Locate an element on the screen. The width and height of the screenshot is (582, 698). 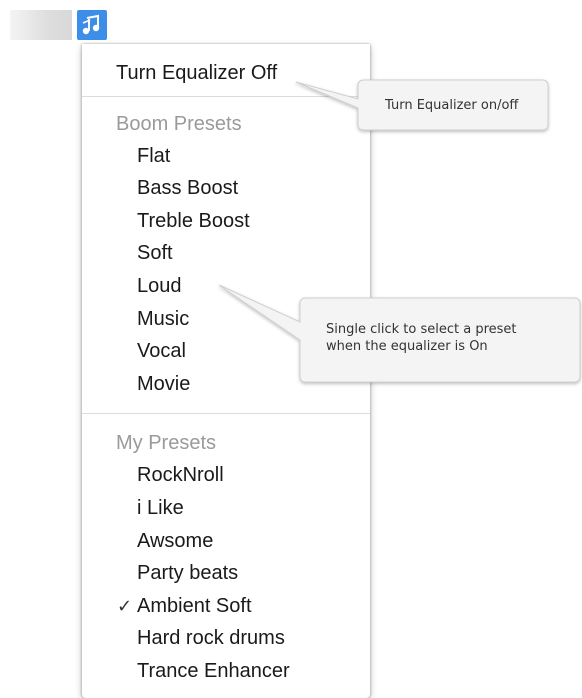
preset-callout-text-line2: when the equalizer is On is located at coordinates (407, 346).